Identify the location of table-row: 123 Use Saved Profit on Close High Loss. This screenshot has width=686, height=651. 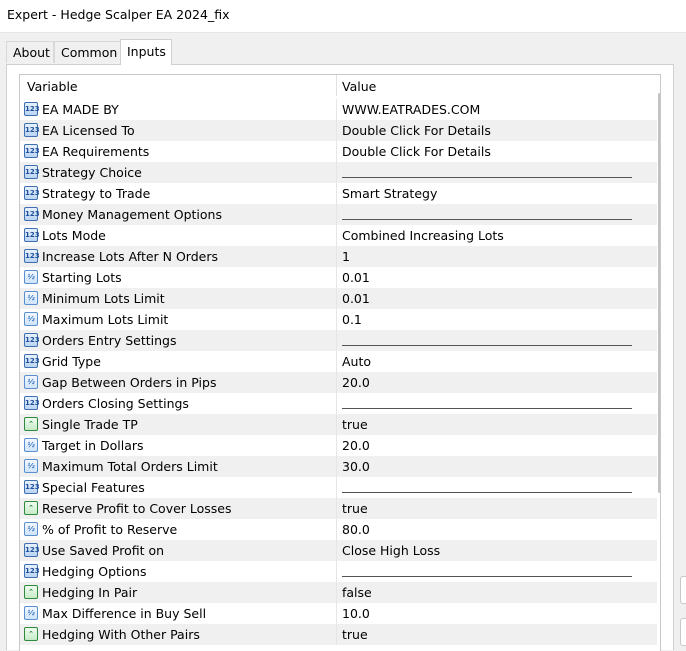
(338, 550).